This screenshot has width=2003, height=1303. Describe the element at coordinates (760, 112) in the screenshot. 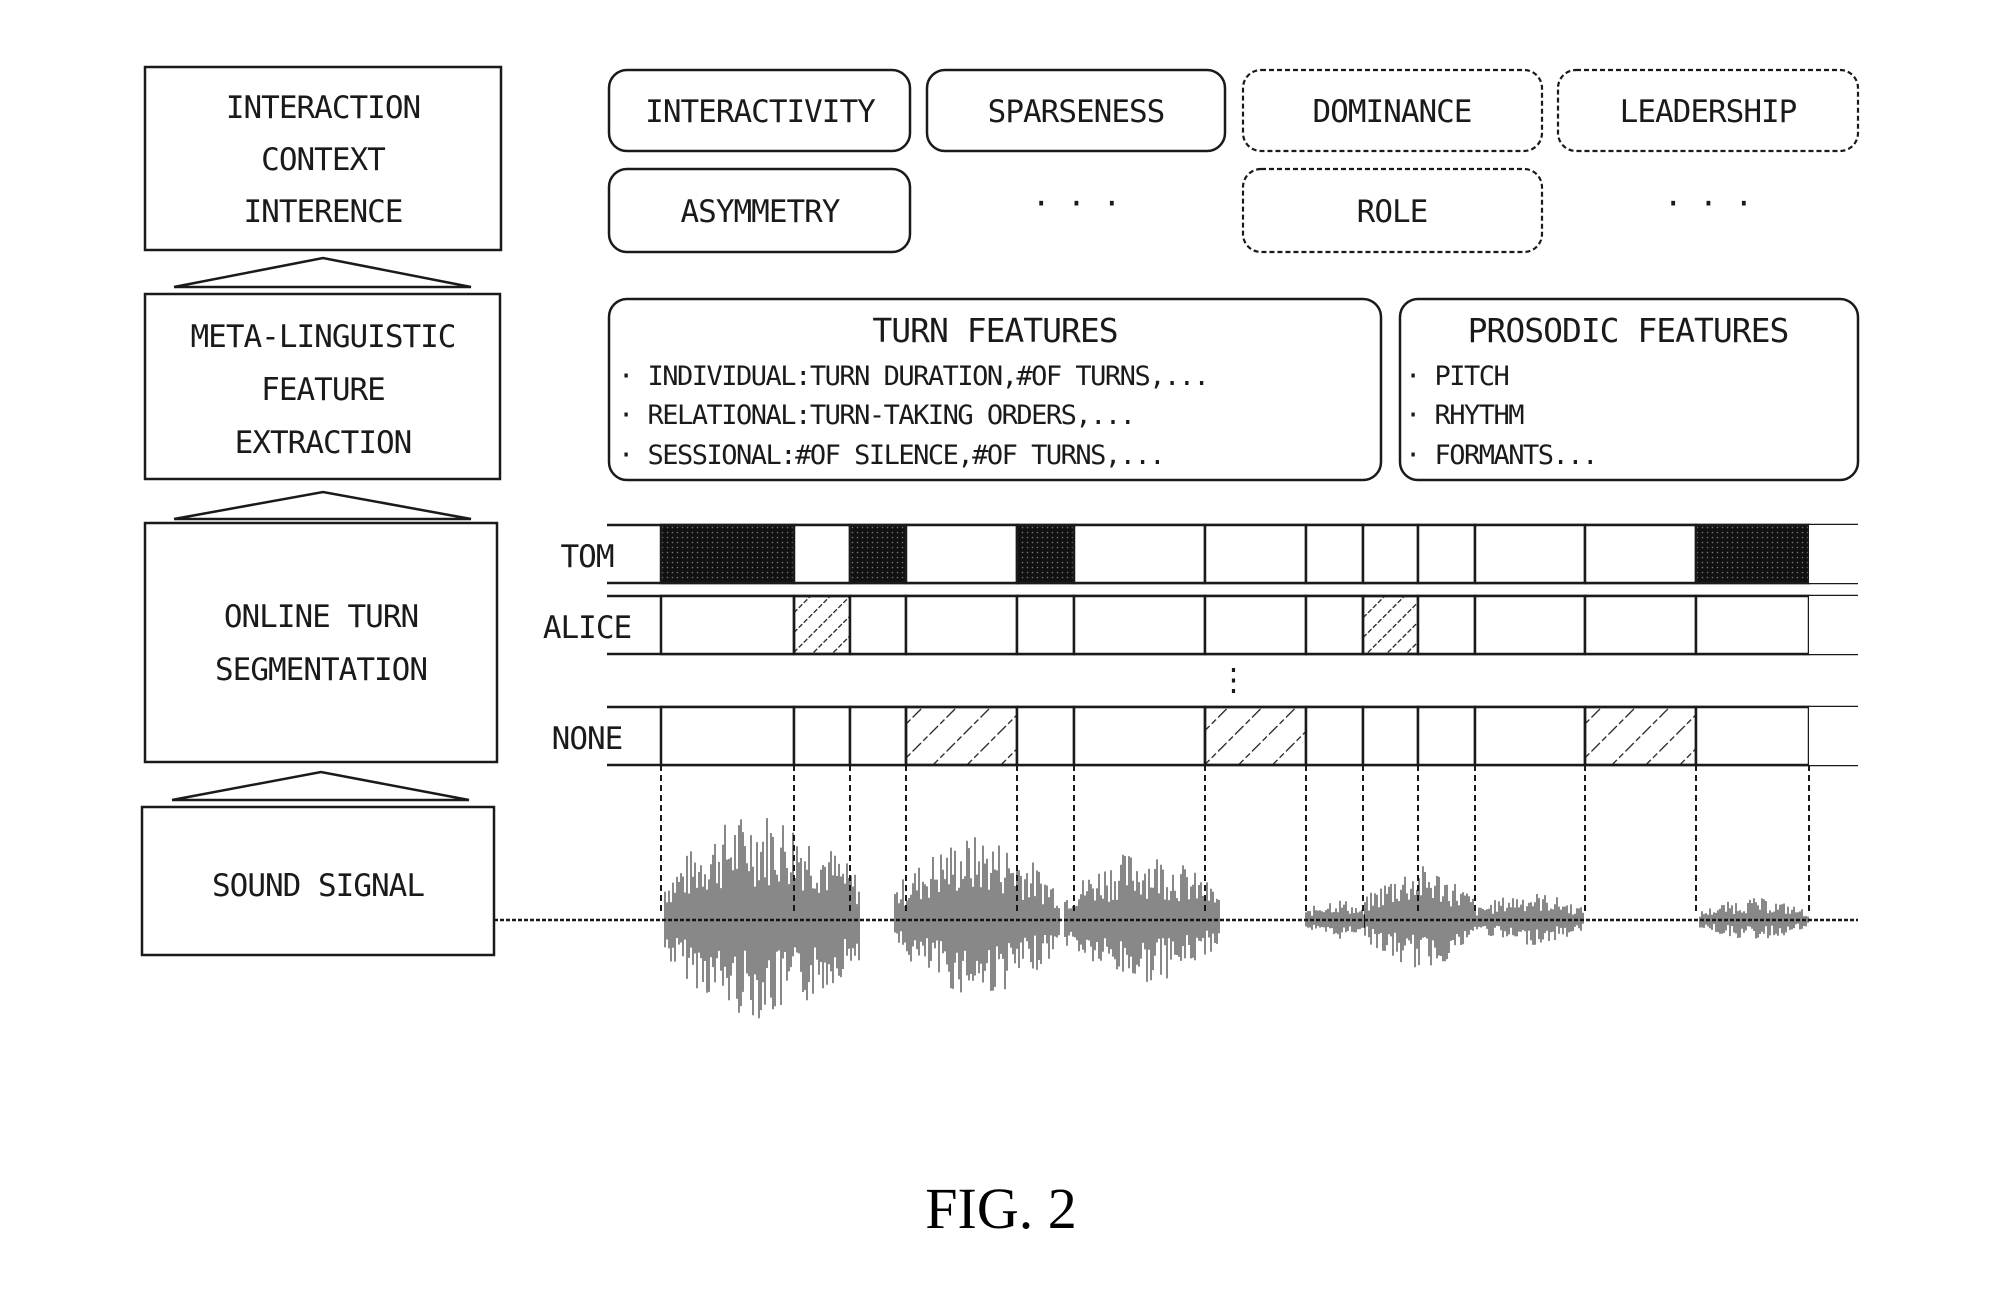

I see `context-label-interactivity: INTERACTIVITY` at that location.